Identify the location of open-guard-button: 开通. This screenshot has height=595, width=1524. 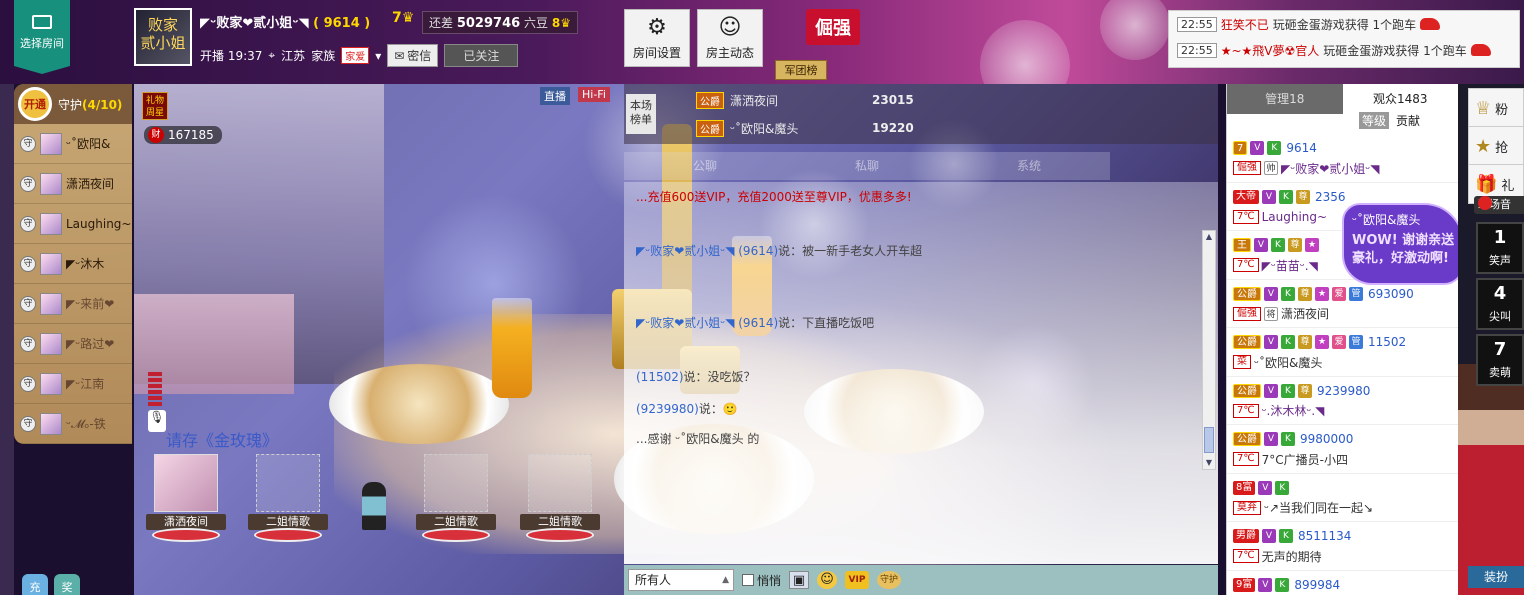
(35, 104).